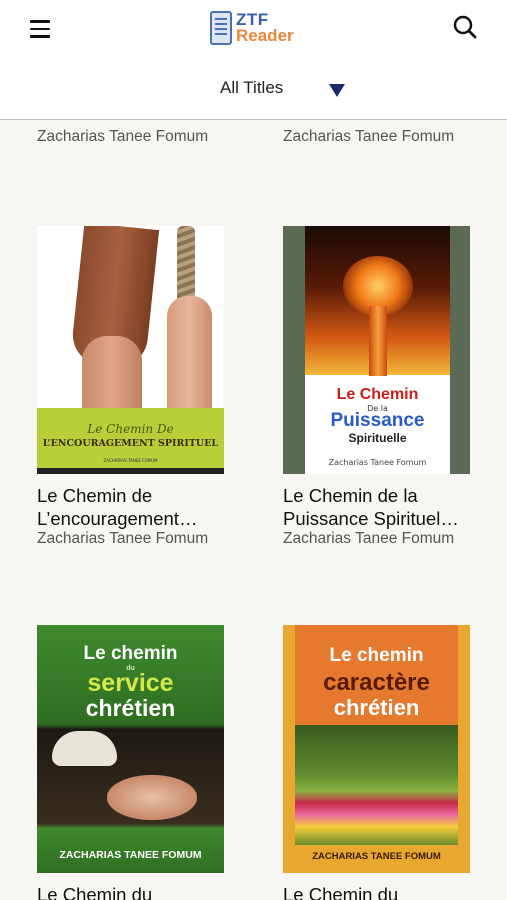  I want to click on app-logo: ZTF Reader, so click(252, 28).